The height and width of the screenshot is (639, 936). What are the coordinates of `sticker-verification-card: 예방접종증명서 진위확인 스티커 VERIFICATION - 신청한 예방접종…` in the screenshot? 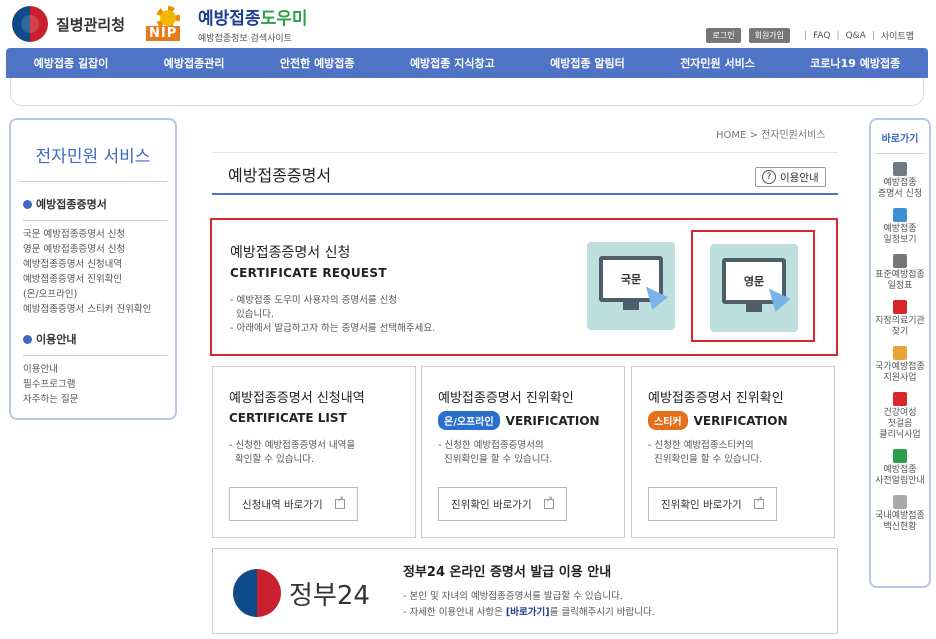 It's located at (733, 452).